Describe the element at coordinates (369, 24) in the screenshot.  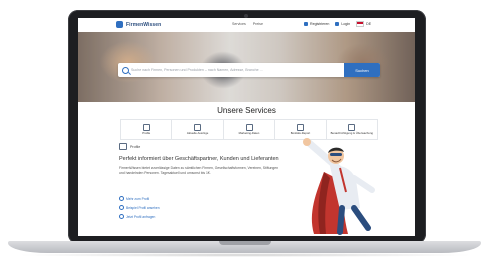
I see `language-label: DE` at that location.